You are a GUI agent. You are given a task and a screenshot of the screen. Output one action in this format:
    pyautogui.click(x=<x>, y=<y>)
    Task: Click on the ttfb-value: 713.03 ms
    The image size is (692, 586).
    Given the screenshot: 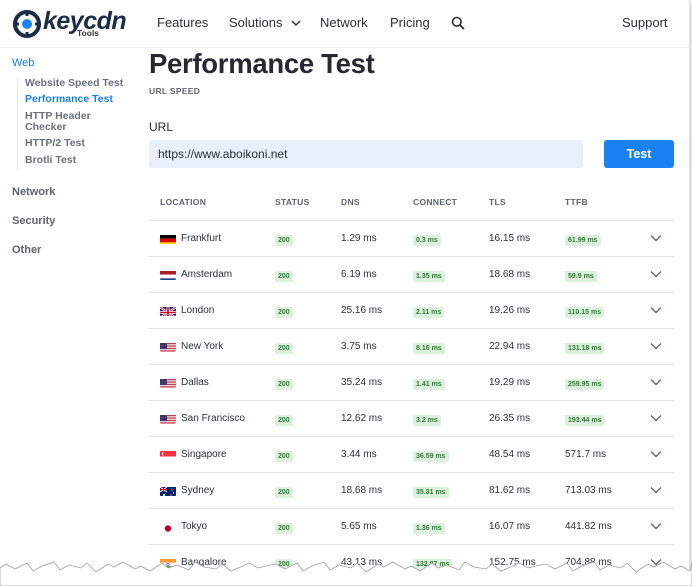 What is the action you would take?
    pyautogui.click(x=588, y=490)
    